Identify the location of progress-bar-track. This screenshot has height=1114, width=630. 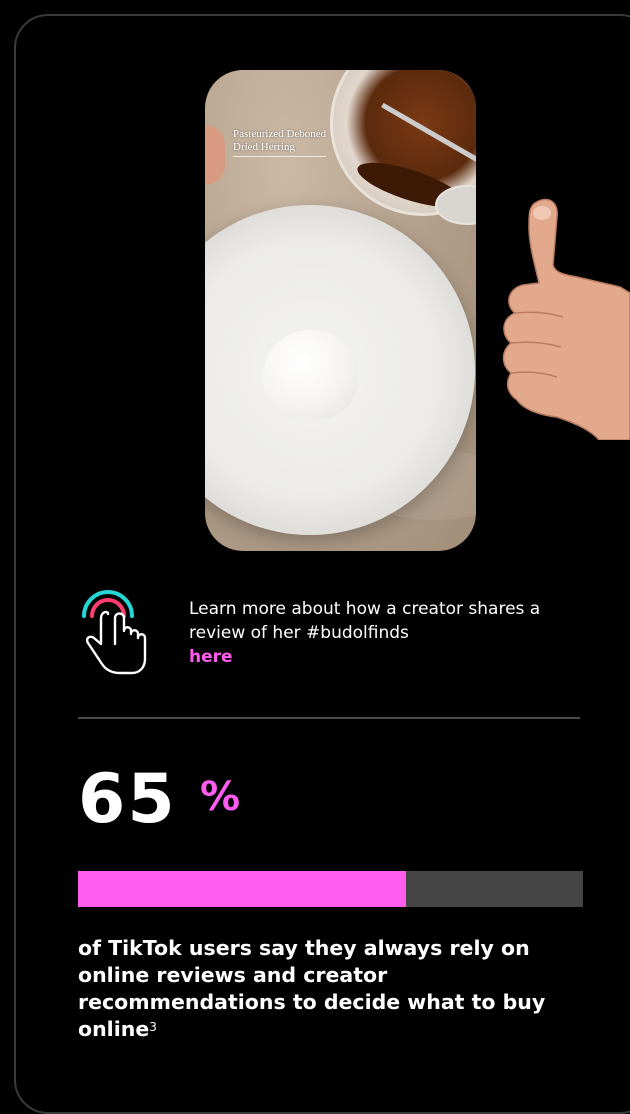
(330, 889).